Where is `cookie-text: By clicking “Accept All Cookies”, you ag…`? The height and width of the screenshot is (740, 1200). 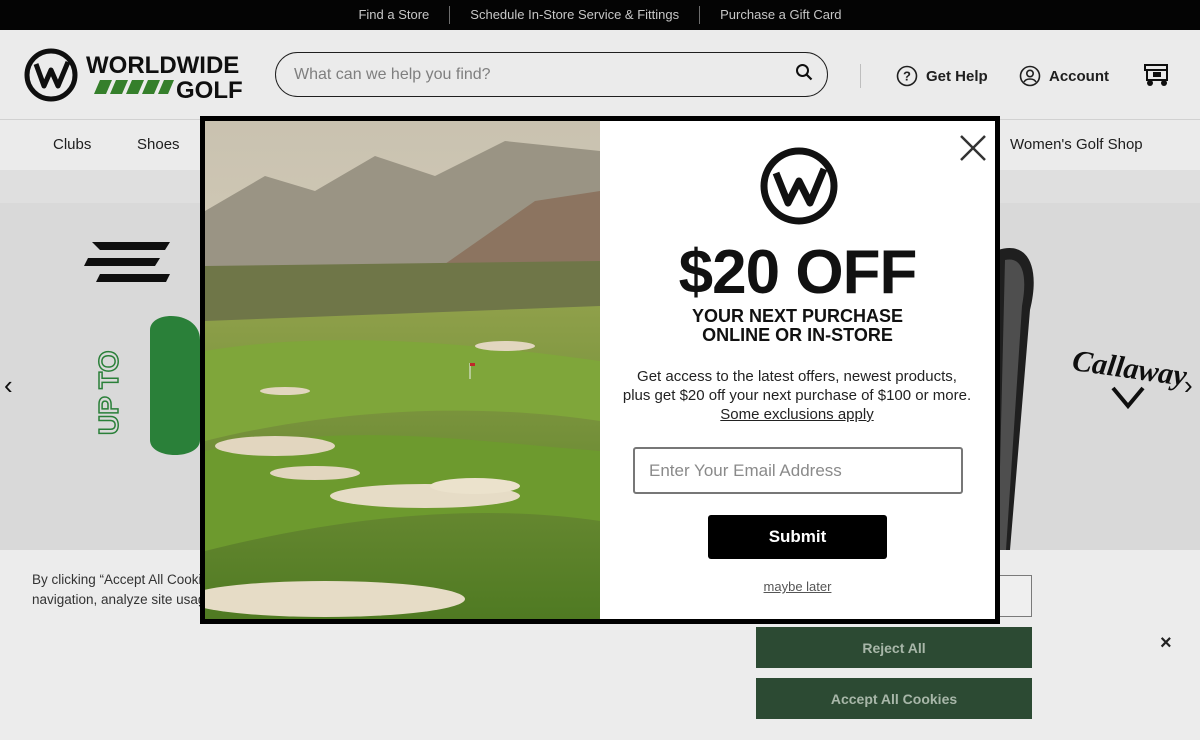 cookie-text: By clicking “Accept All Cookies”, you ag… is located at coordinates (122, 590).